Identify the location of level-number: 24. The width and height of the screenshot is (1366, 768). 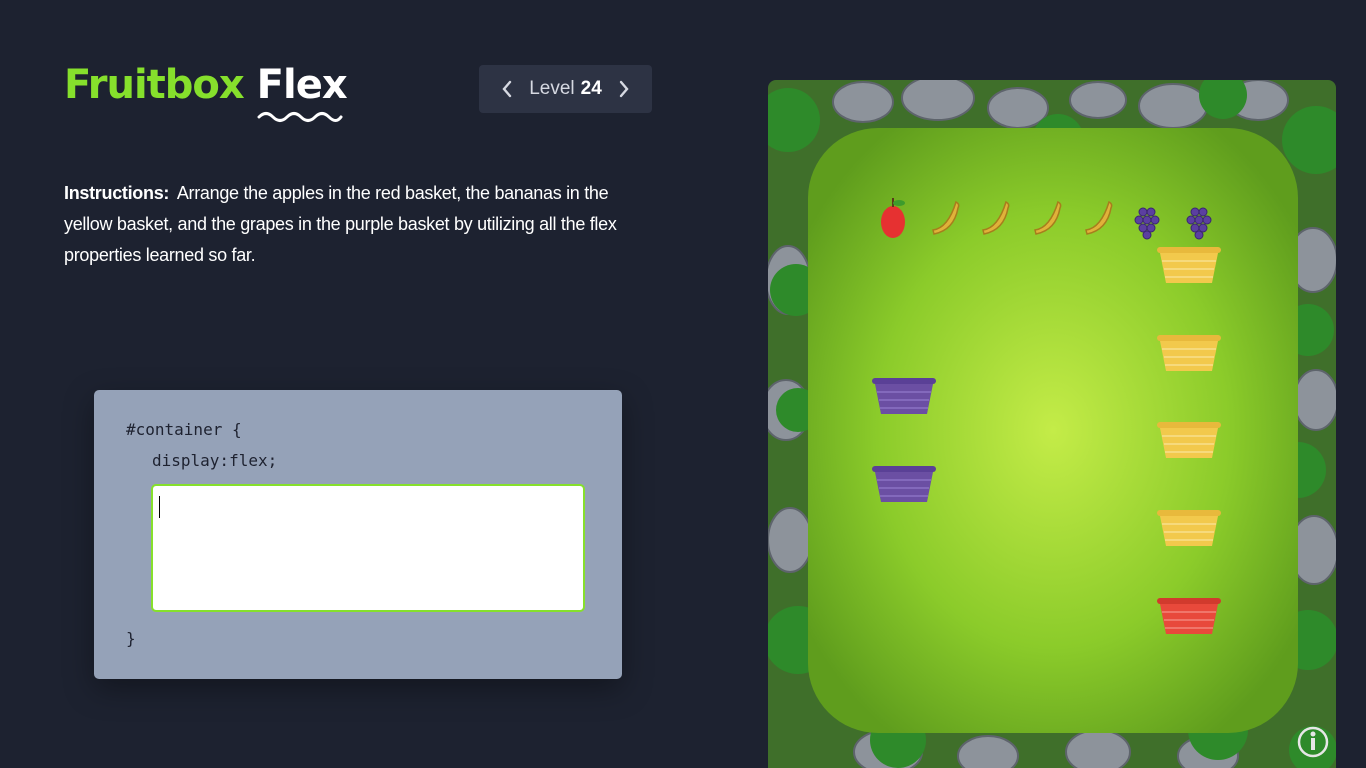
(591, 88).